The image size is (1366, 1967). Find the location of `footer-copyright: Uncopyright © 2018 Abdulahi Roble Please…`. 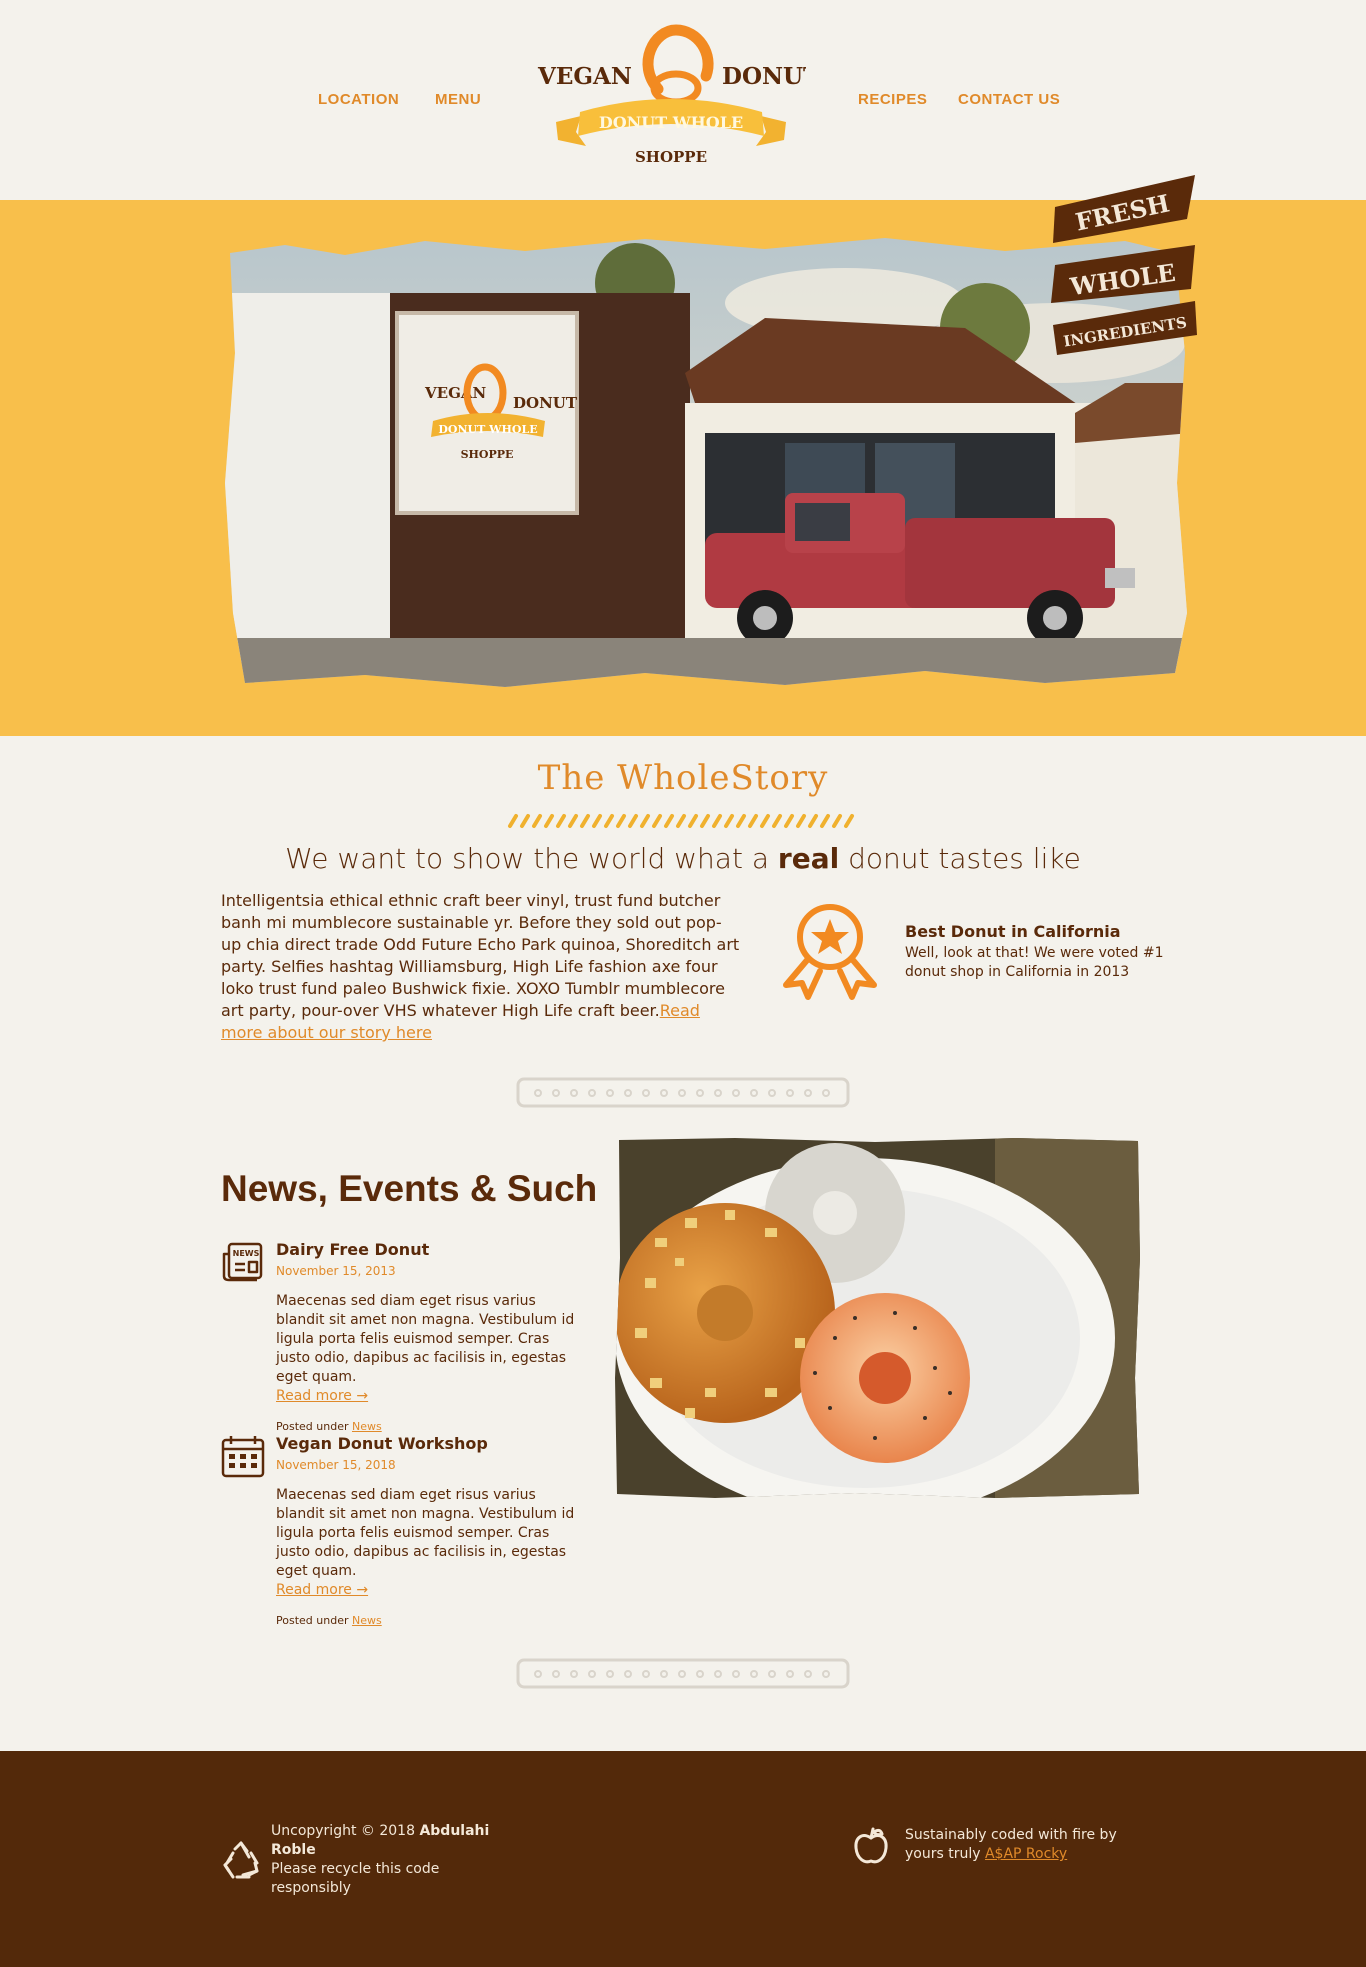

footer-copyright: Uncopyright © 2018 Abdulahi Roble Please… is located at coordinates (386, 1860).